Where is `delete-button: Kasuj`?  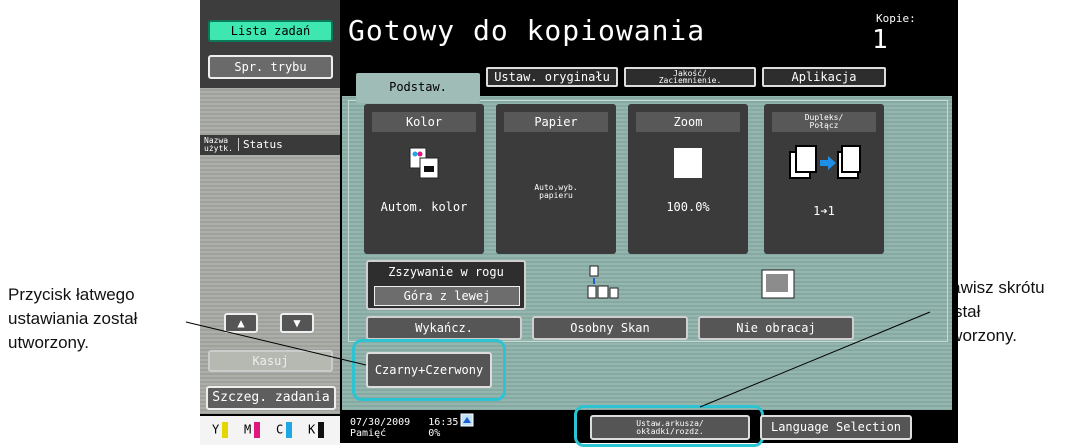 delete-button: Kasuj is located at coordinates (270, 361).